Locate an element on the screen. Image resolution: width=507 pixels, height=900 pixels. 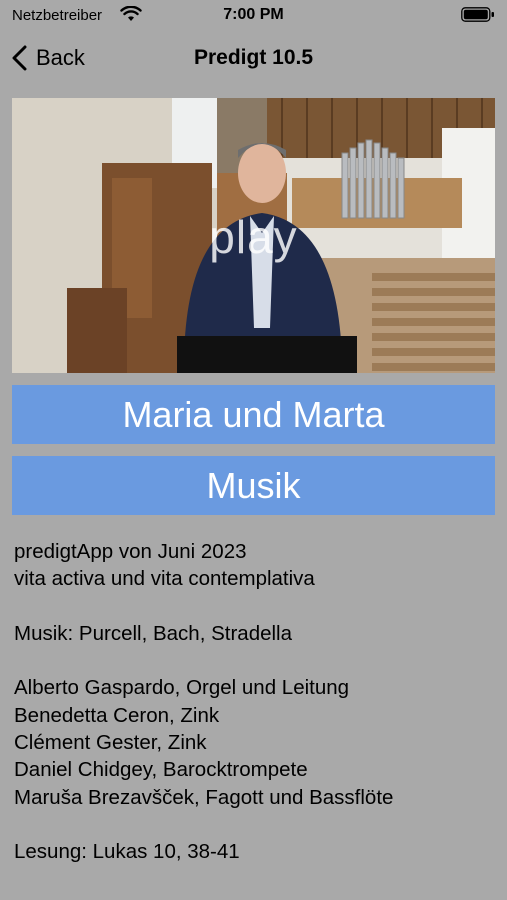
description-line: Alberto Gaspardo, Orgel und Leitung is located at coordinates (182, 688).